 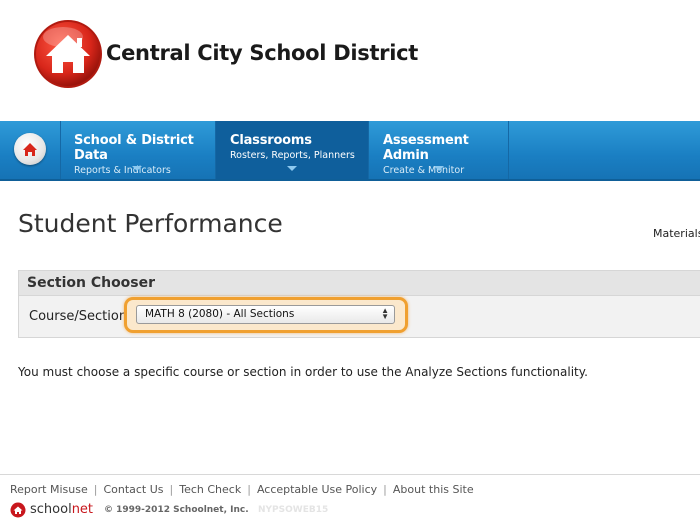 I want to click on brand-prefix: school, so click(x=51, y=509).